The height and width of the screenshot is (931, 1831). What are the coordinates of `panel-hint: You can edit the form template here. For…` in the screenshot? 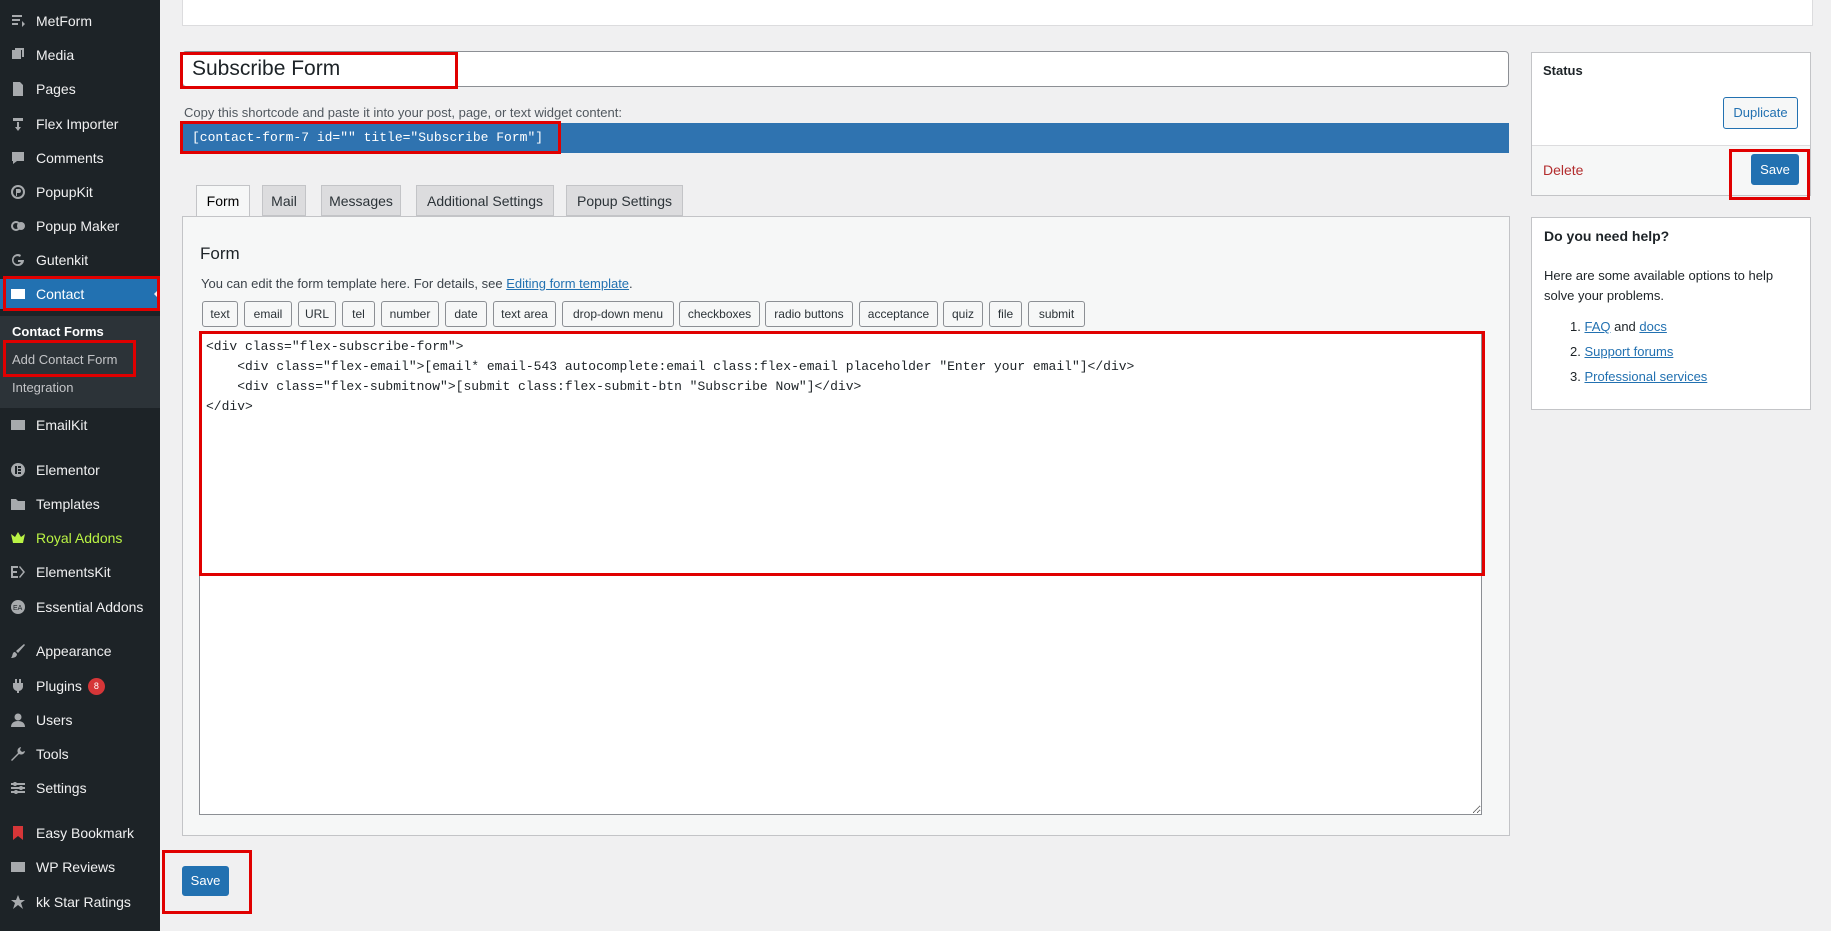 It's located at (417, 283).